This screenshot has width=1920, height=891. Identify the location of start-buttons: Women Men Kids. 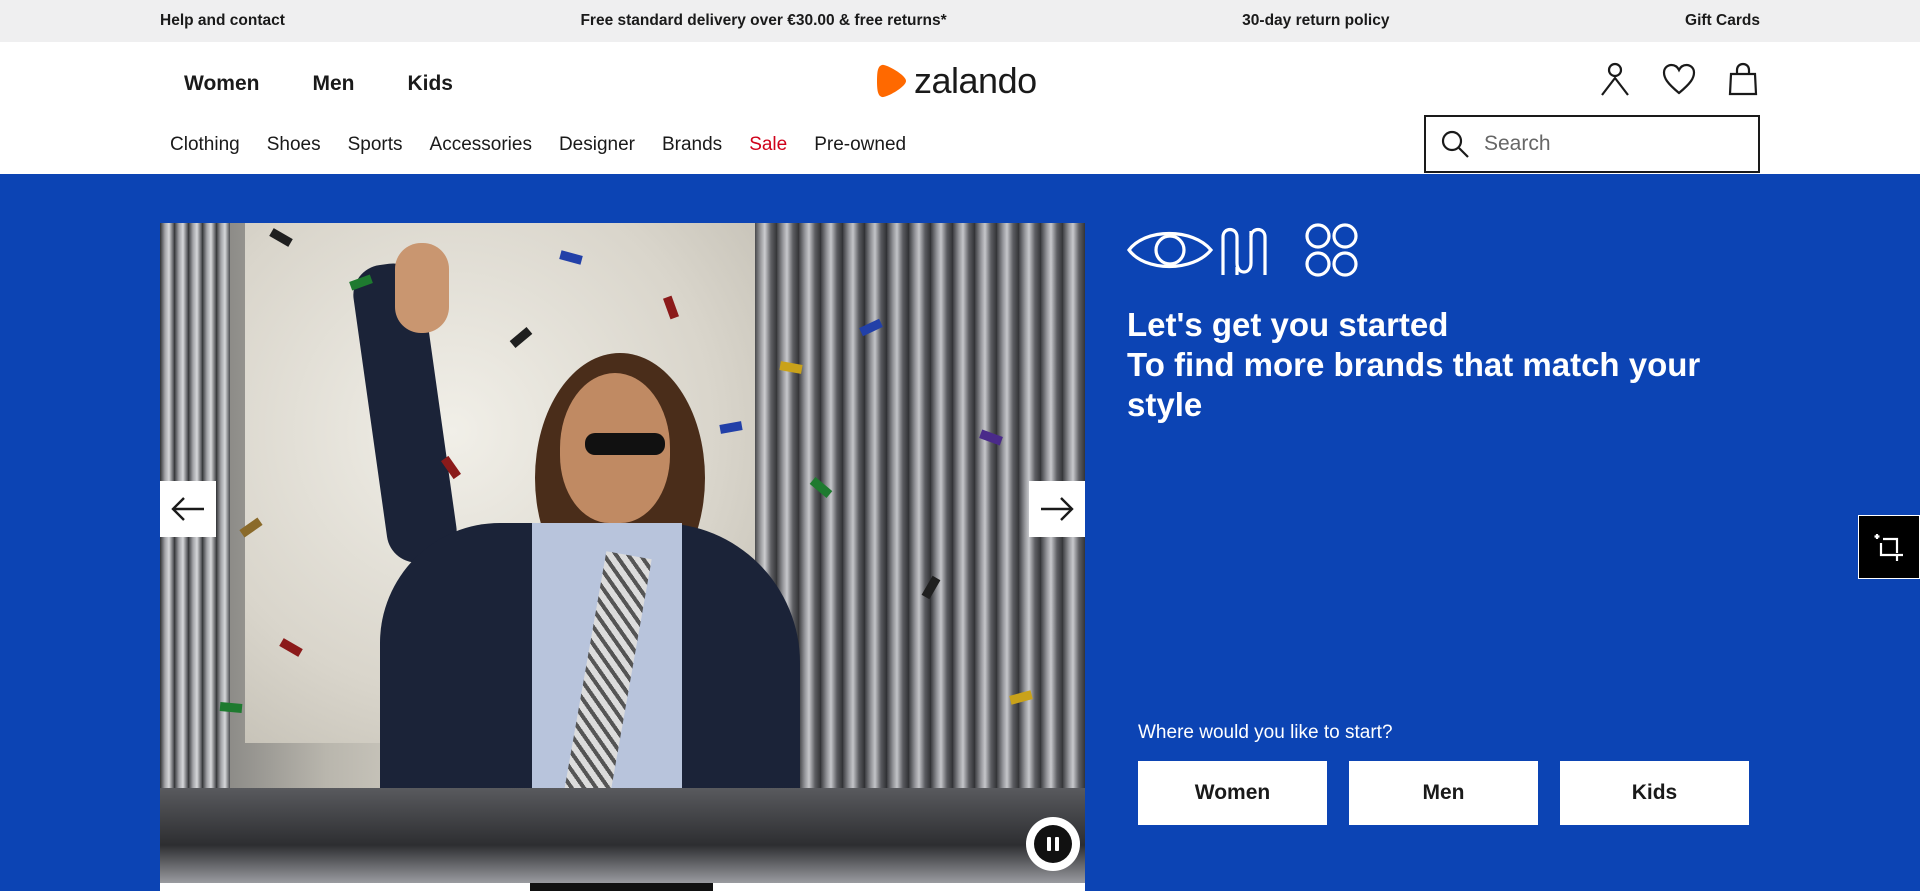
(1443, 793).